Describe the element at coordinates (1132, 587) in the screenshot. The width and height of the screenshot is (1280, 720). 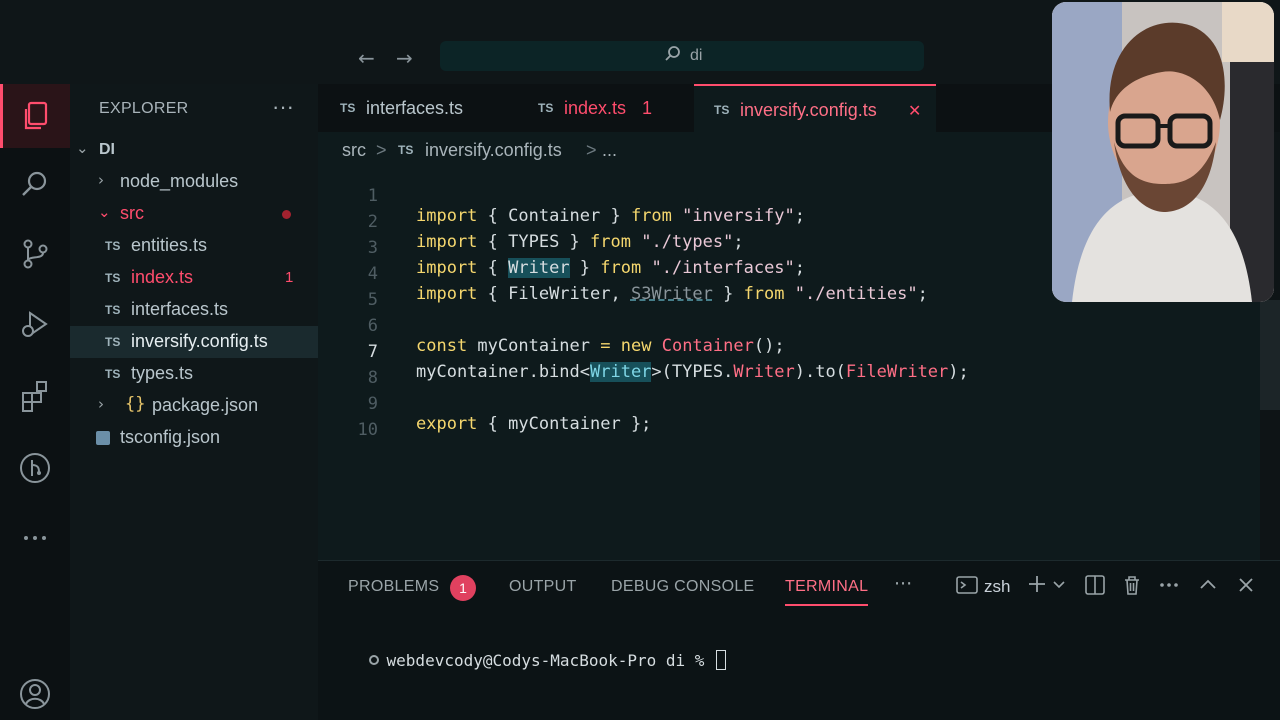
I see `trash-icon` at that location.